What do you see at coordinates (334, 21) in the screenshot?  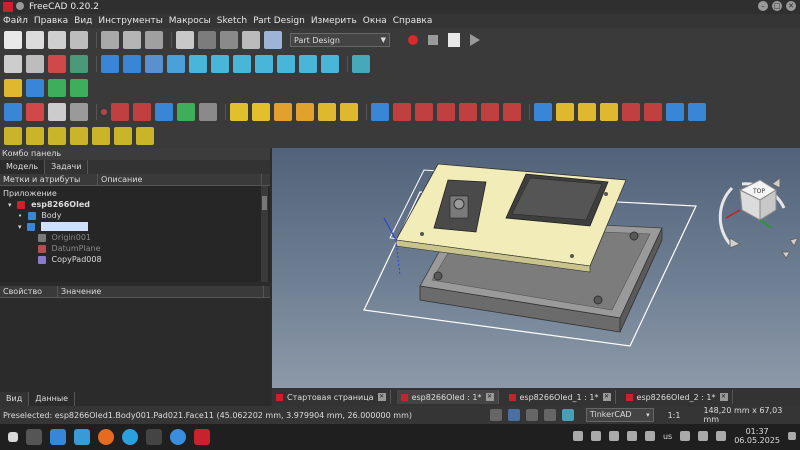 I see `menu-measure: Измерить` at bounding box center [334, 21].